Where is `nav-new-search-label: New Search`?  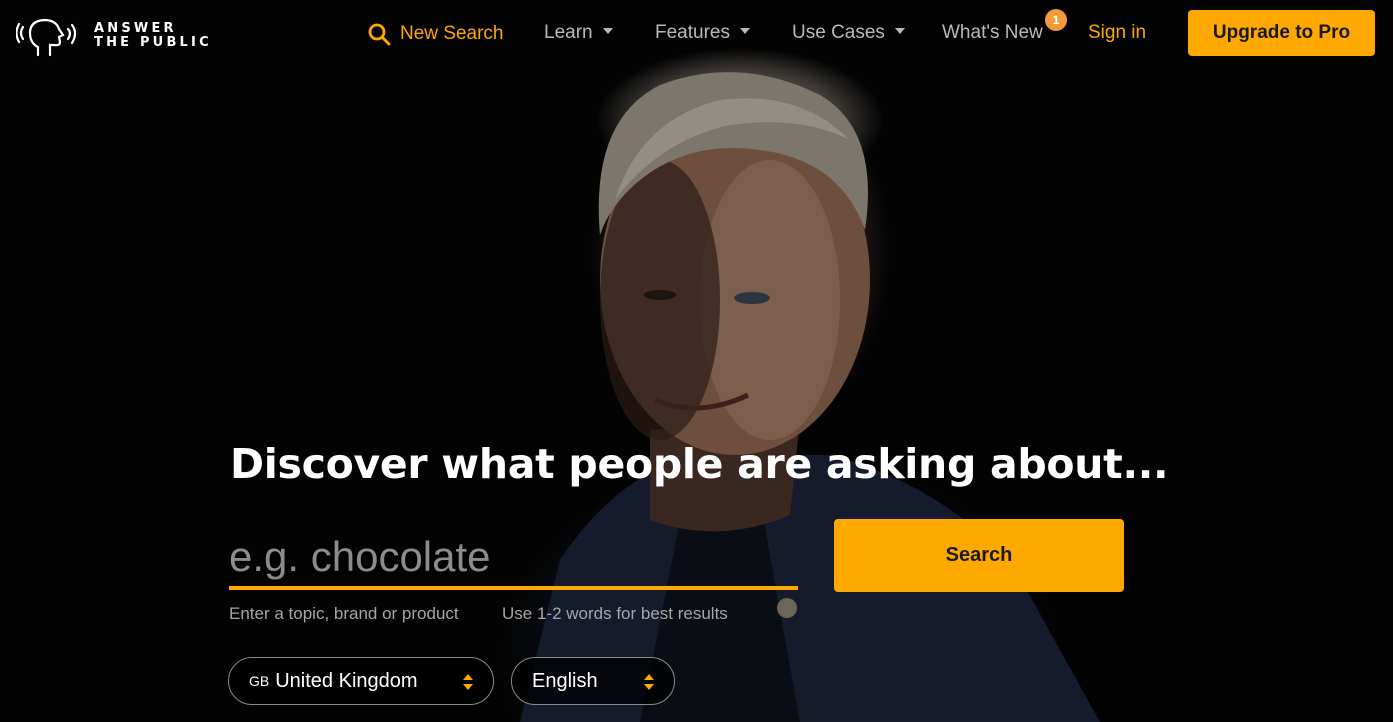 nav-new-search-label: New Search is located at coordinates (452, 33).